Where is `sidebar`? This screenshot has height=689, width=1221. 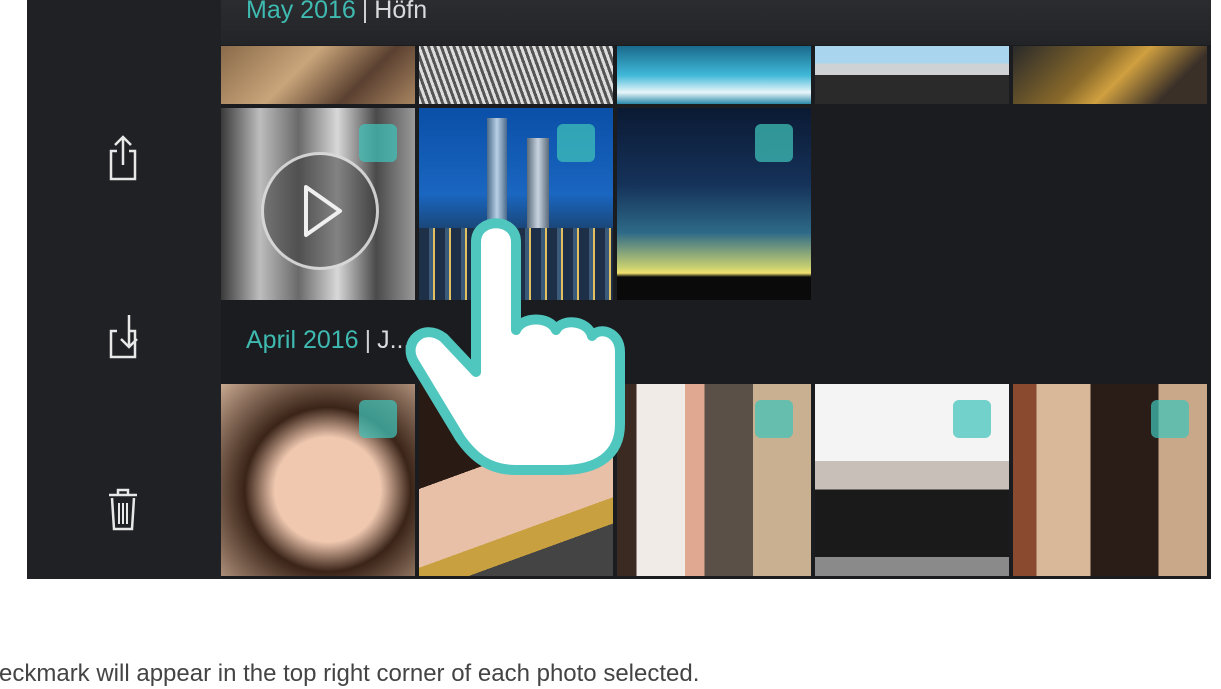 sidebar is located at coordinates (124, 289).